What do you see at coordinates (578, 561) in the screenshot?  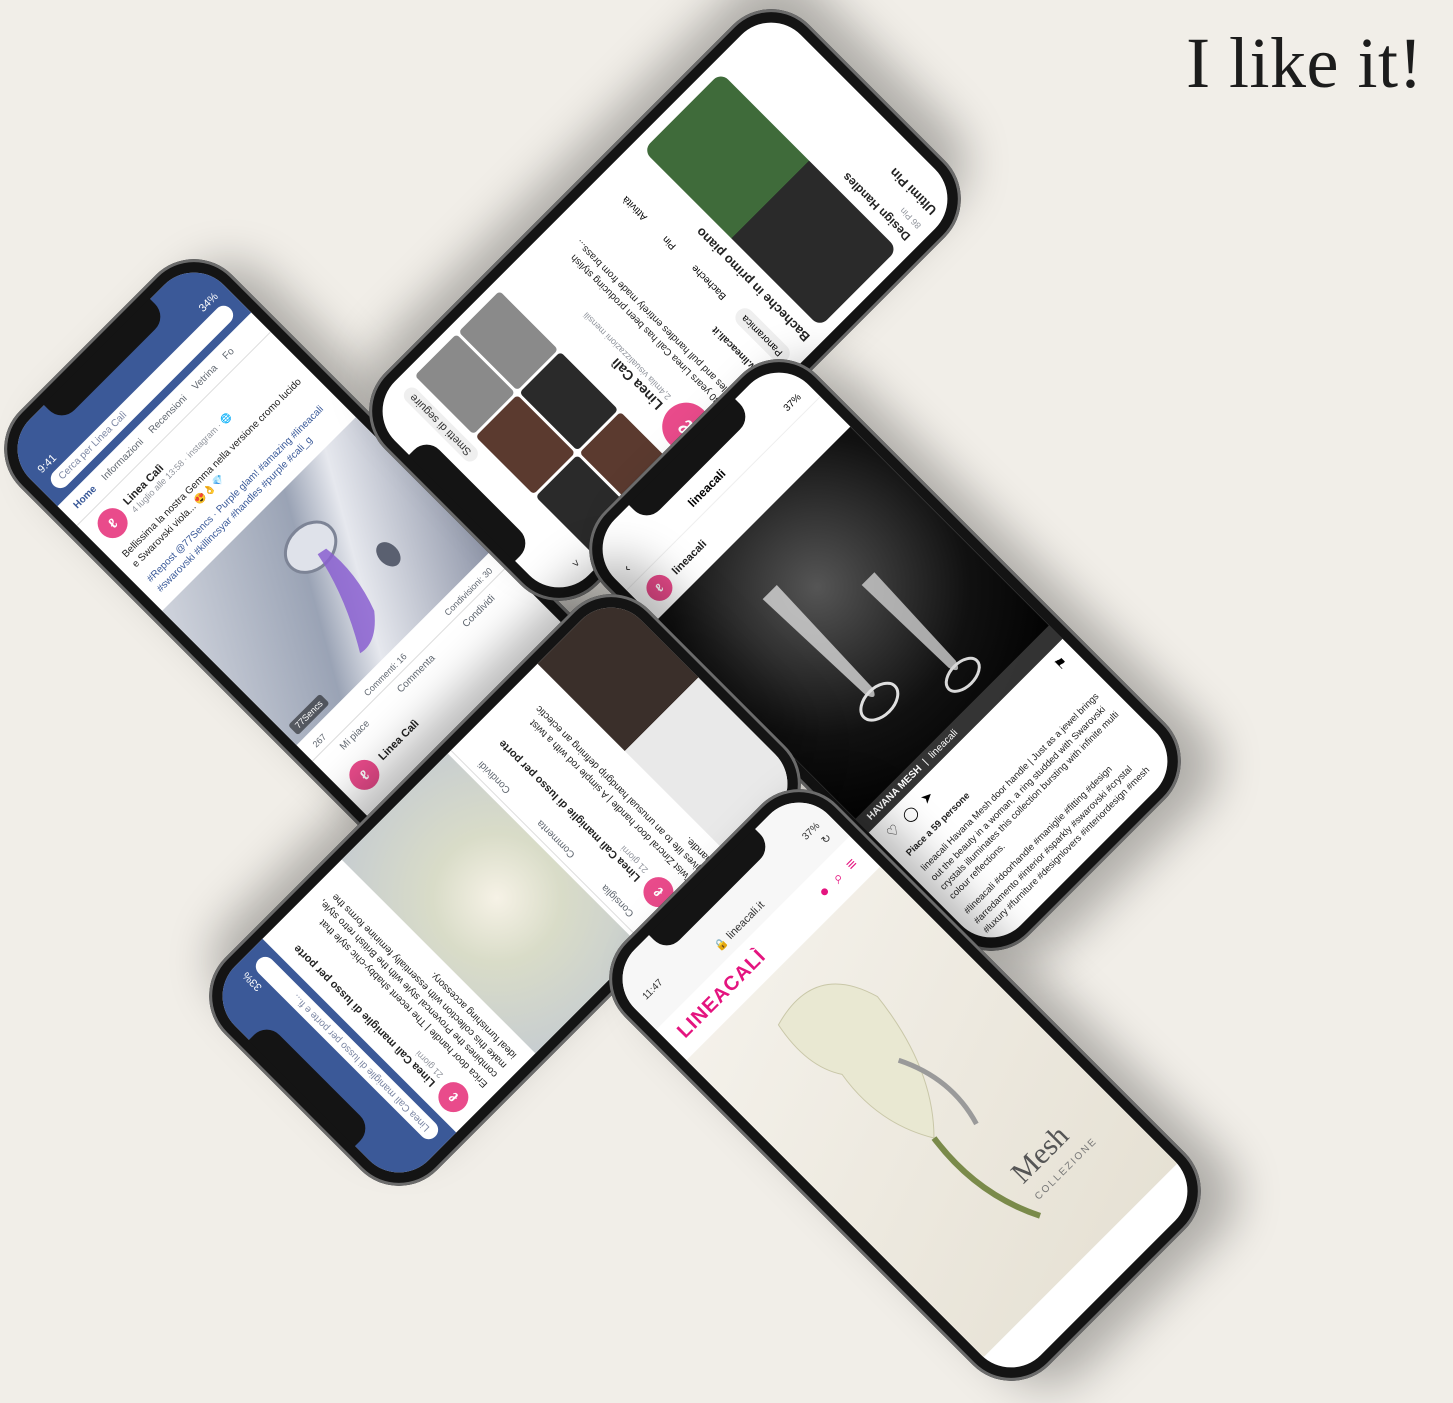 I see `back-button: <` at bounding box center [578, 561].